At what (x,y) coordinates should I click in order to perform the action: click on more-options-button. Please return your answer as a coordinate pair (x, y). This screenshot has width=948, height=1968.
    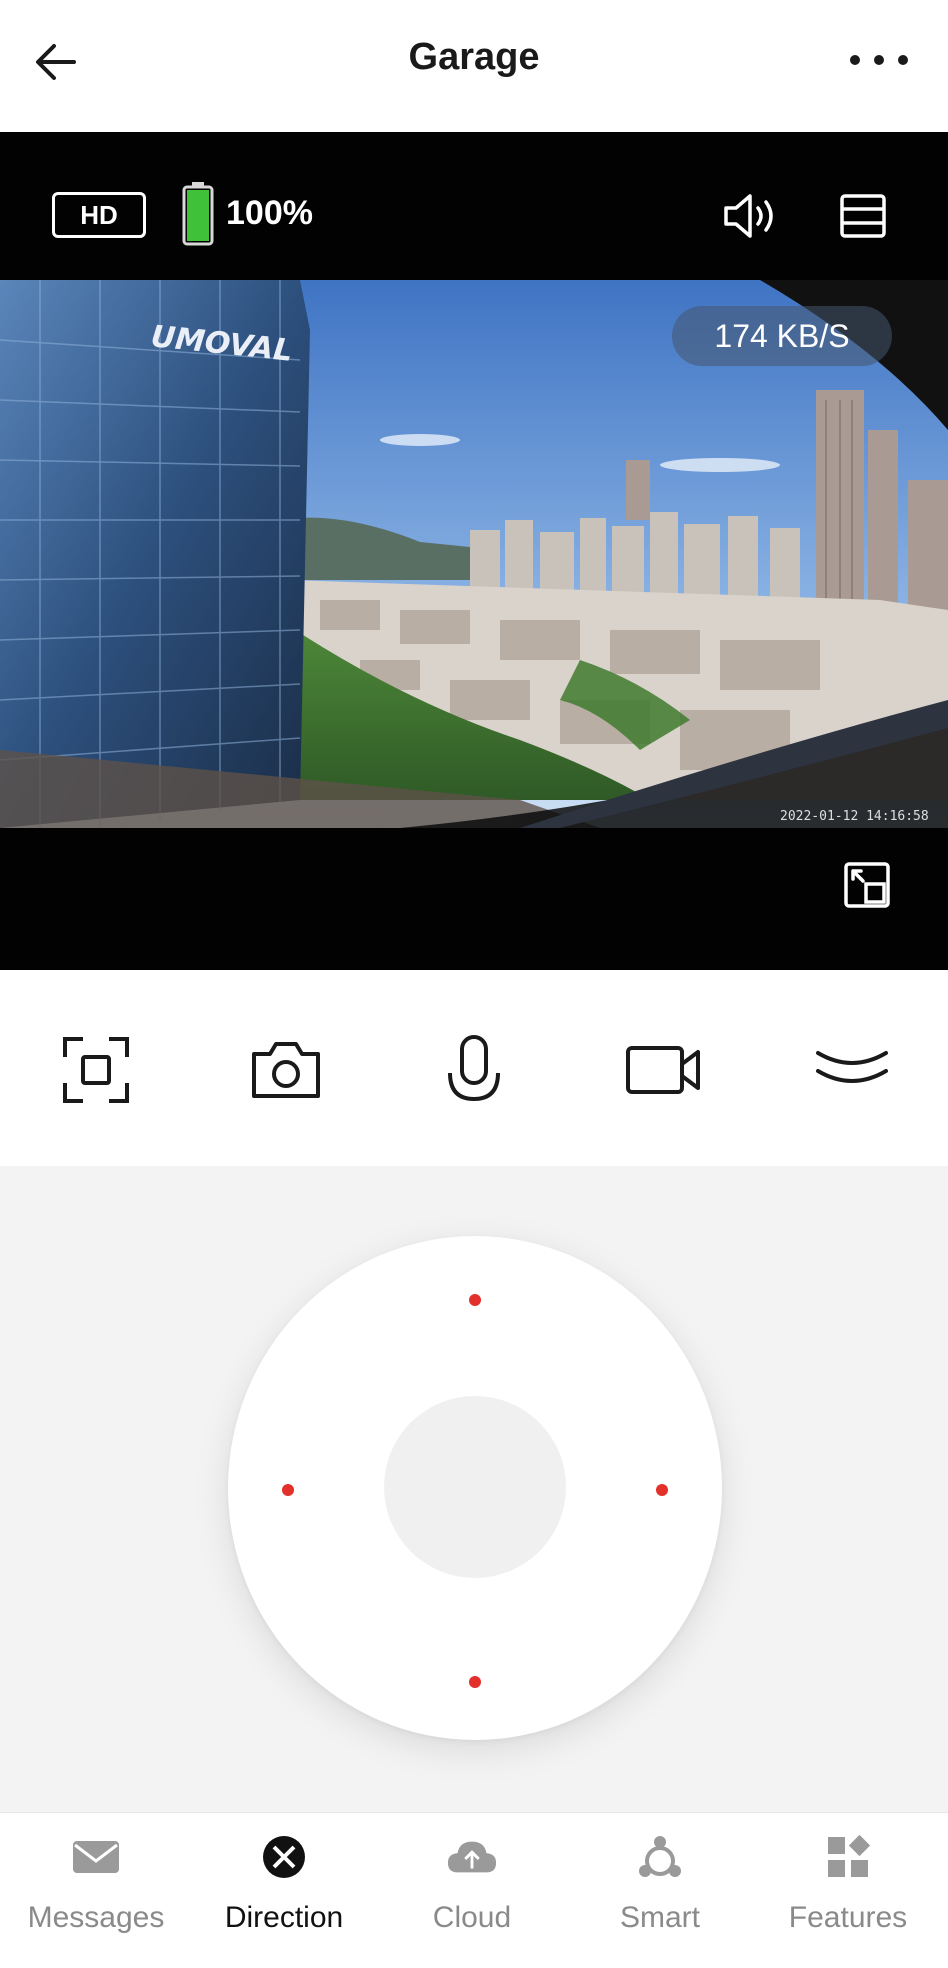
    Looking at the image, I should click on (879, 60).